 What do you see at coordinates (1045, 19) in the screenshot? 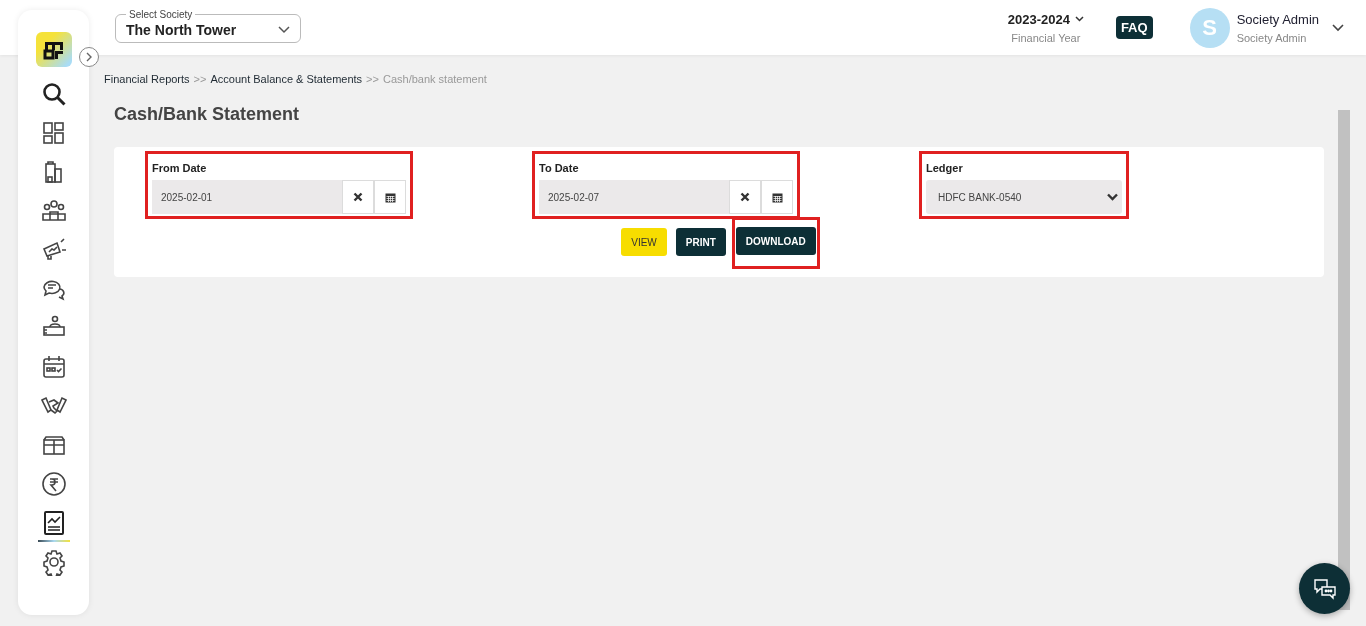
I see `financial-year-select: 2023-2024` at bounding box center [1045, 19].